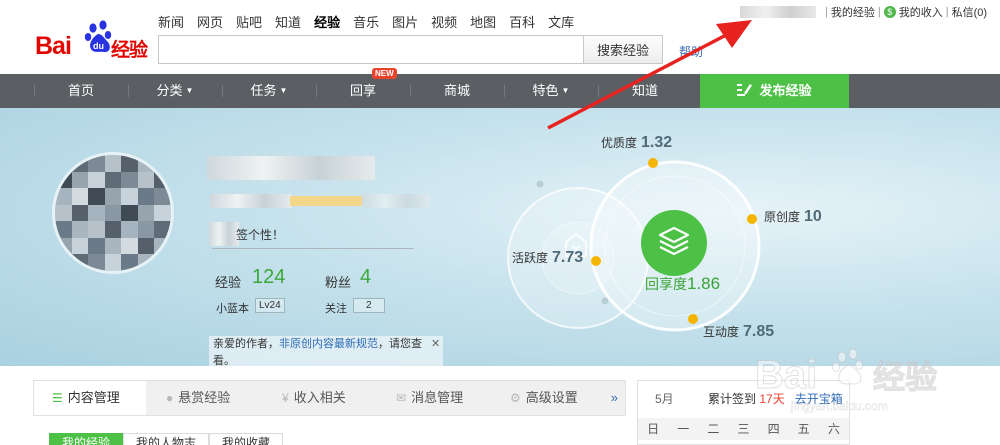 Image resolution: width=1000 pixels, height=445 pixels. I want to click on coin-icon: $, so click(889, 12).